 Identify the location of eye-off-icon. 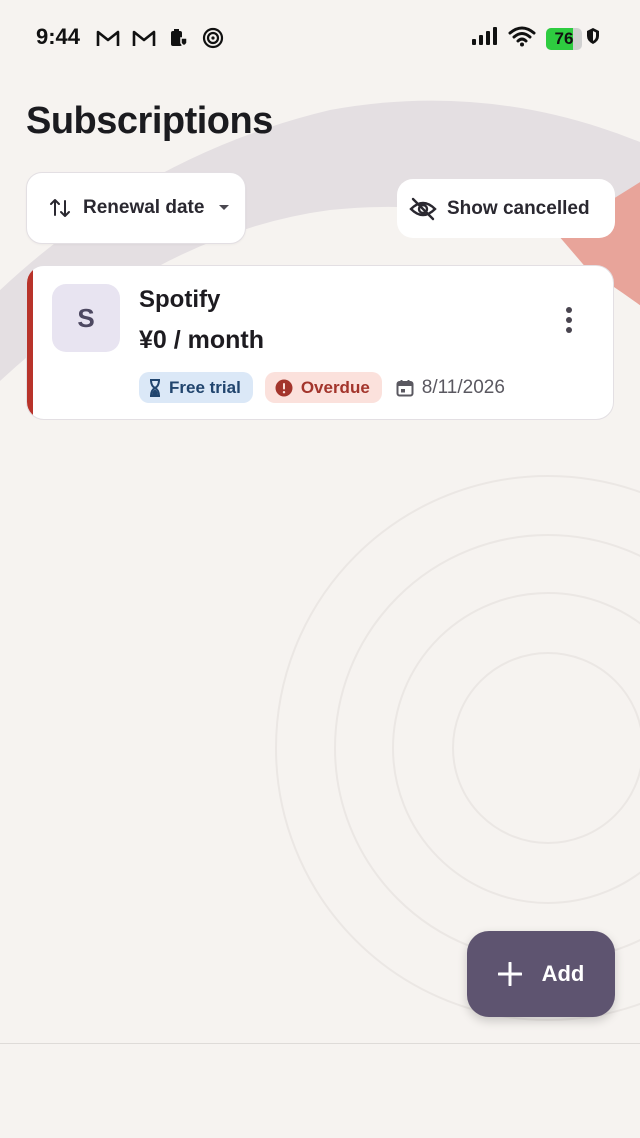
(423, 209).